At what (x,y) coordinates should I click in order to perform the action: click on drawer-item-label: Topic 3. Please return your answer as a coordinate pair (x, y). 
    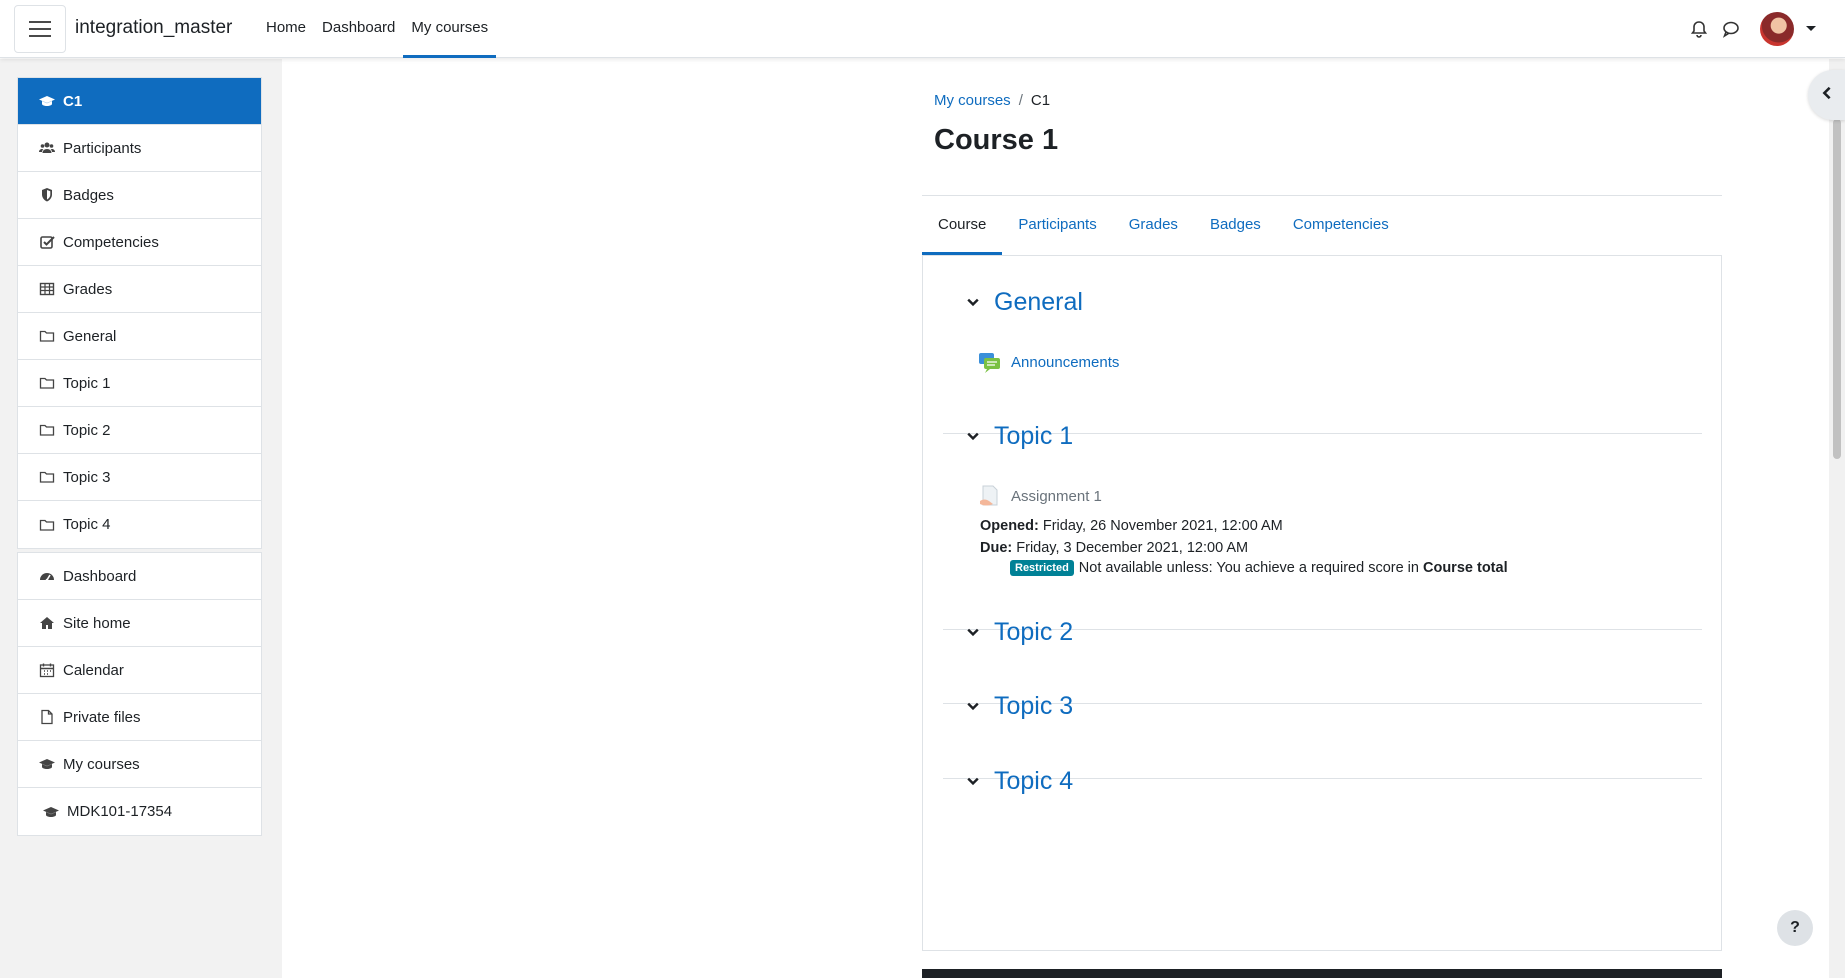
    Looking at the image, I should click on (87, 477).